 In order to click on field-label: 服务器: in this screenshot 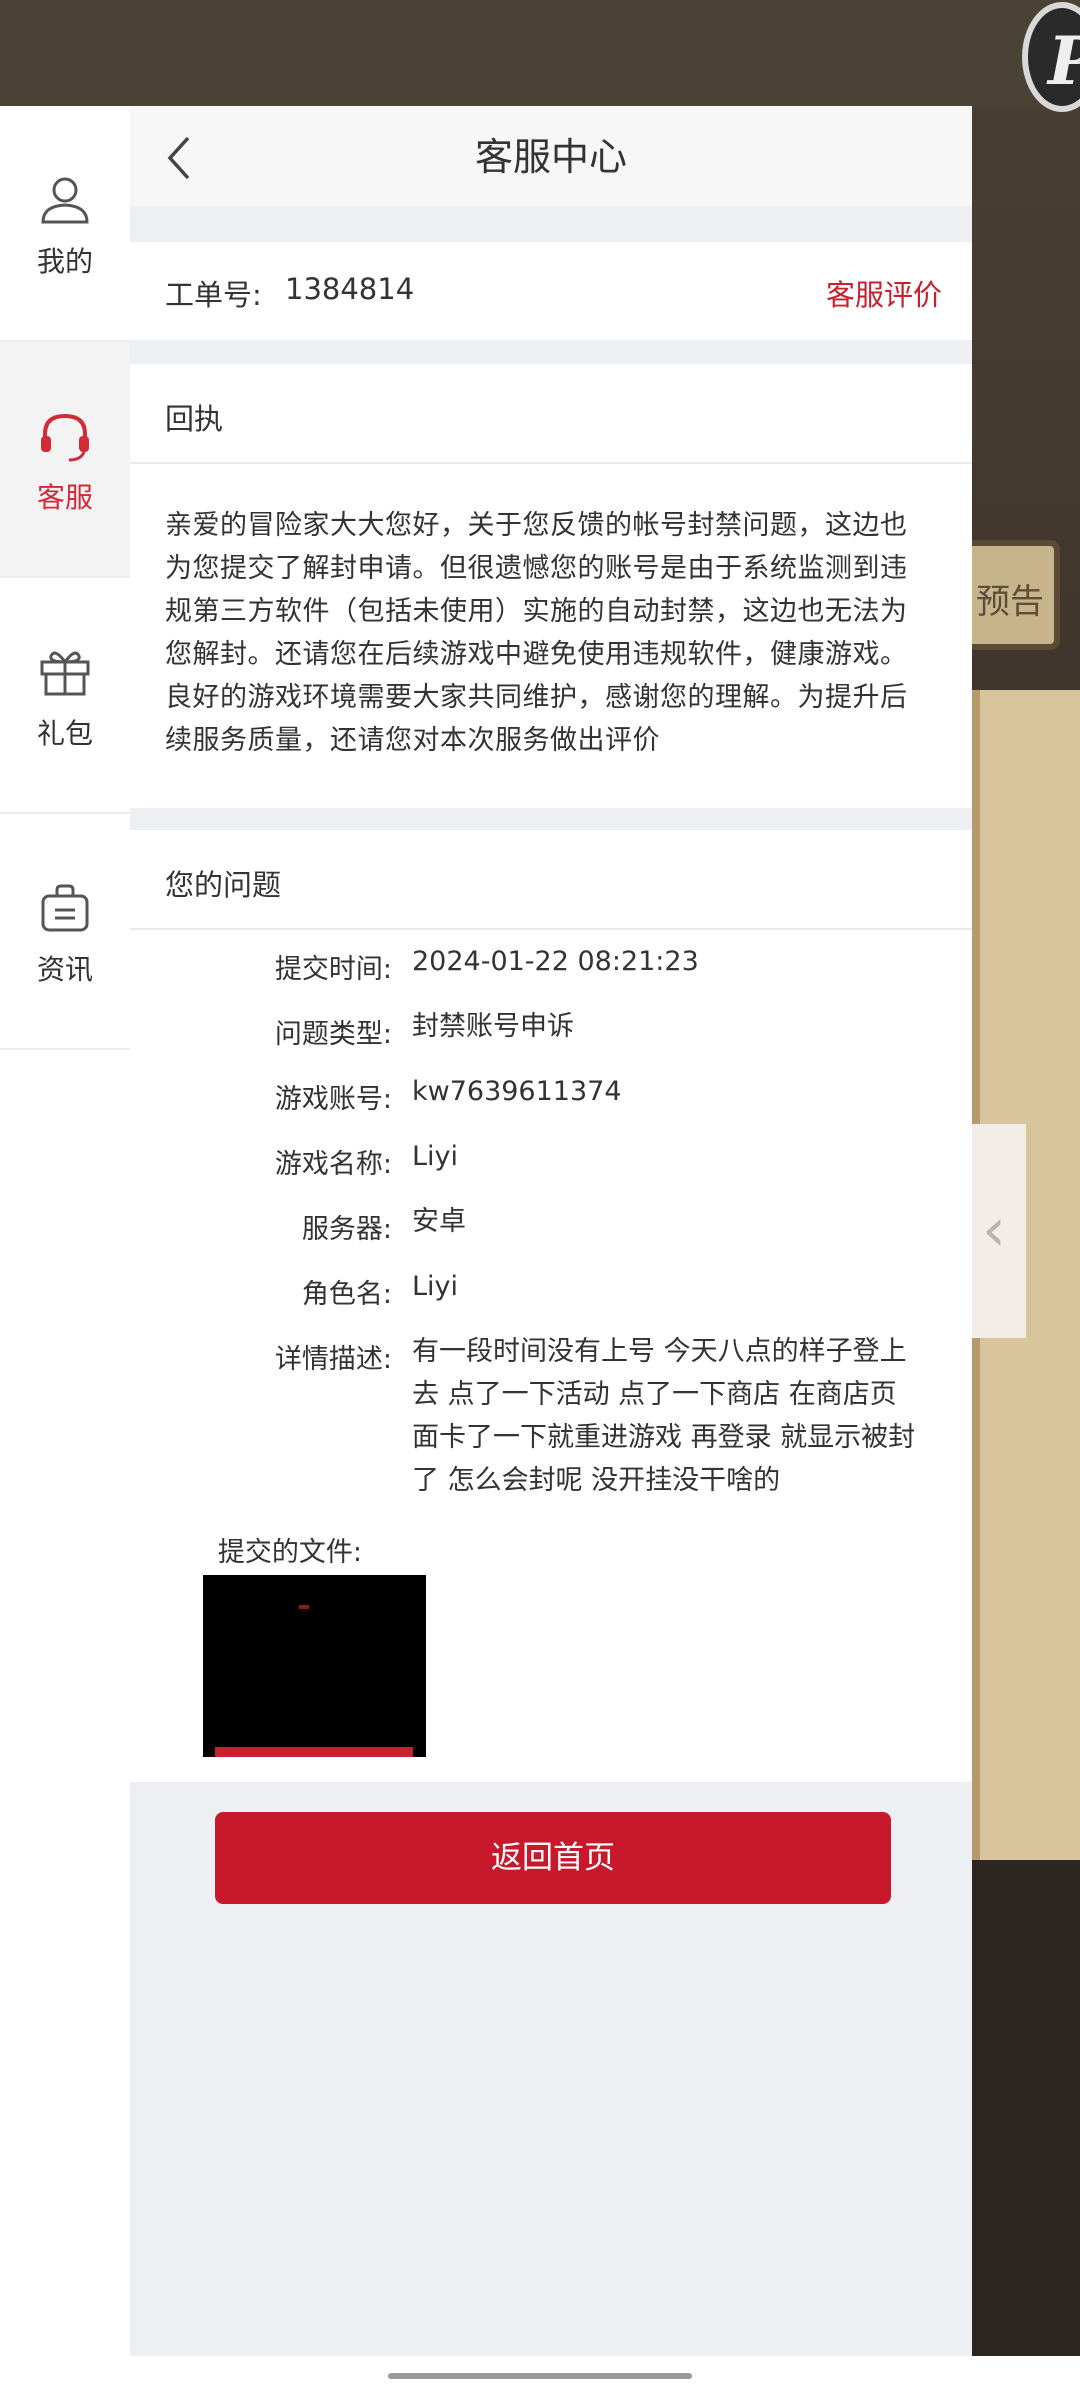, I will do `click(346, 1229)`.